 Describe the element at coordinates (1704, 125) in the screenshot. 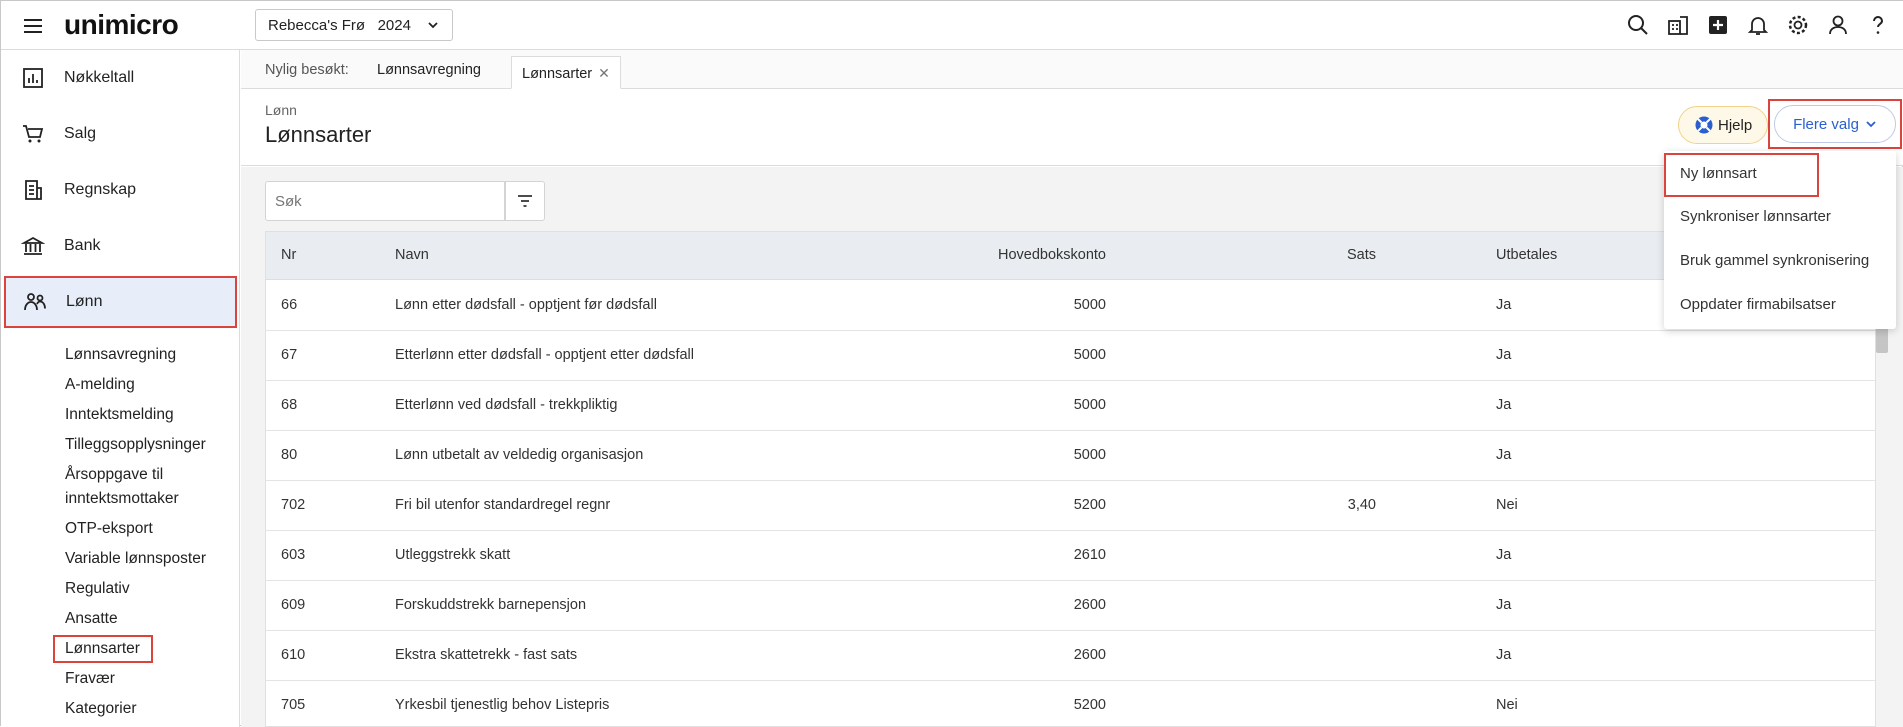

I see `lifebuoy-icon` at that location.